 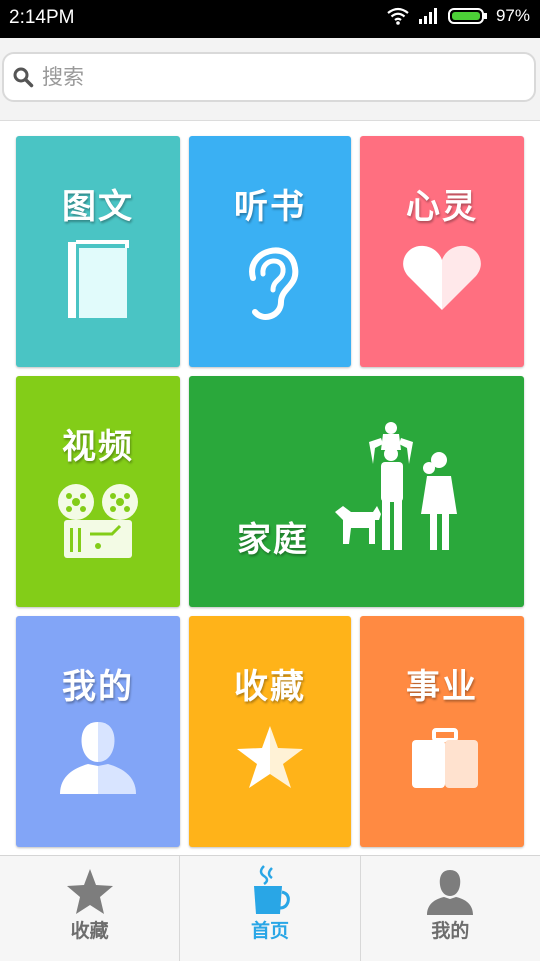 What do you see at coordinates (445, 758) in the screenshot?
I see `briefcase-icon` at bounding box center [445, 758].